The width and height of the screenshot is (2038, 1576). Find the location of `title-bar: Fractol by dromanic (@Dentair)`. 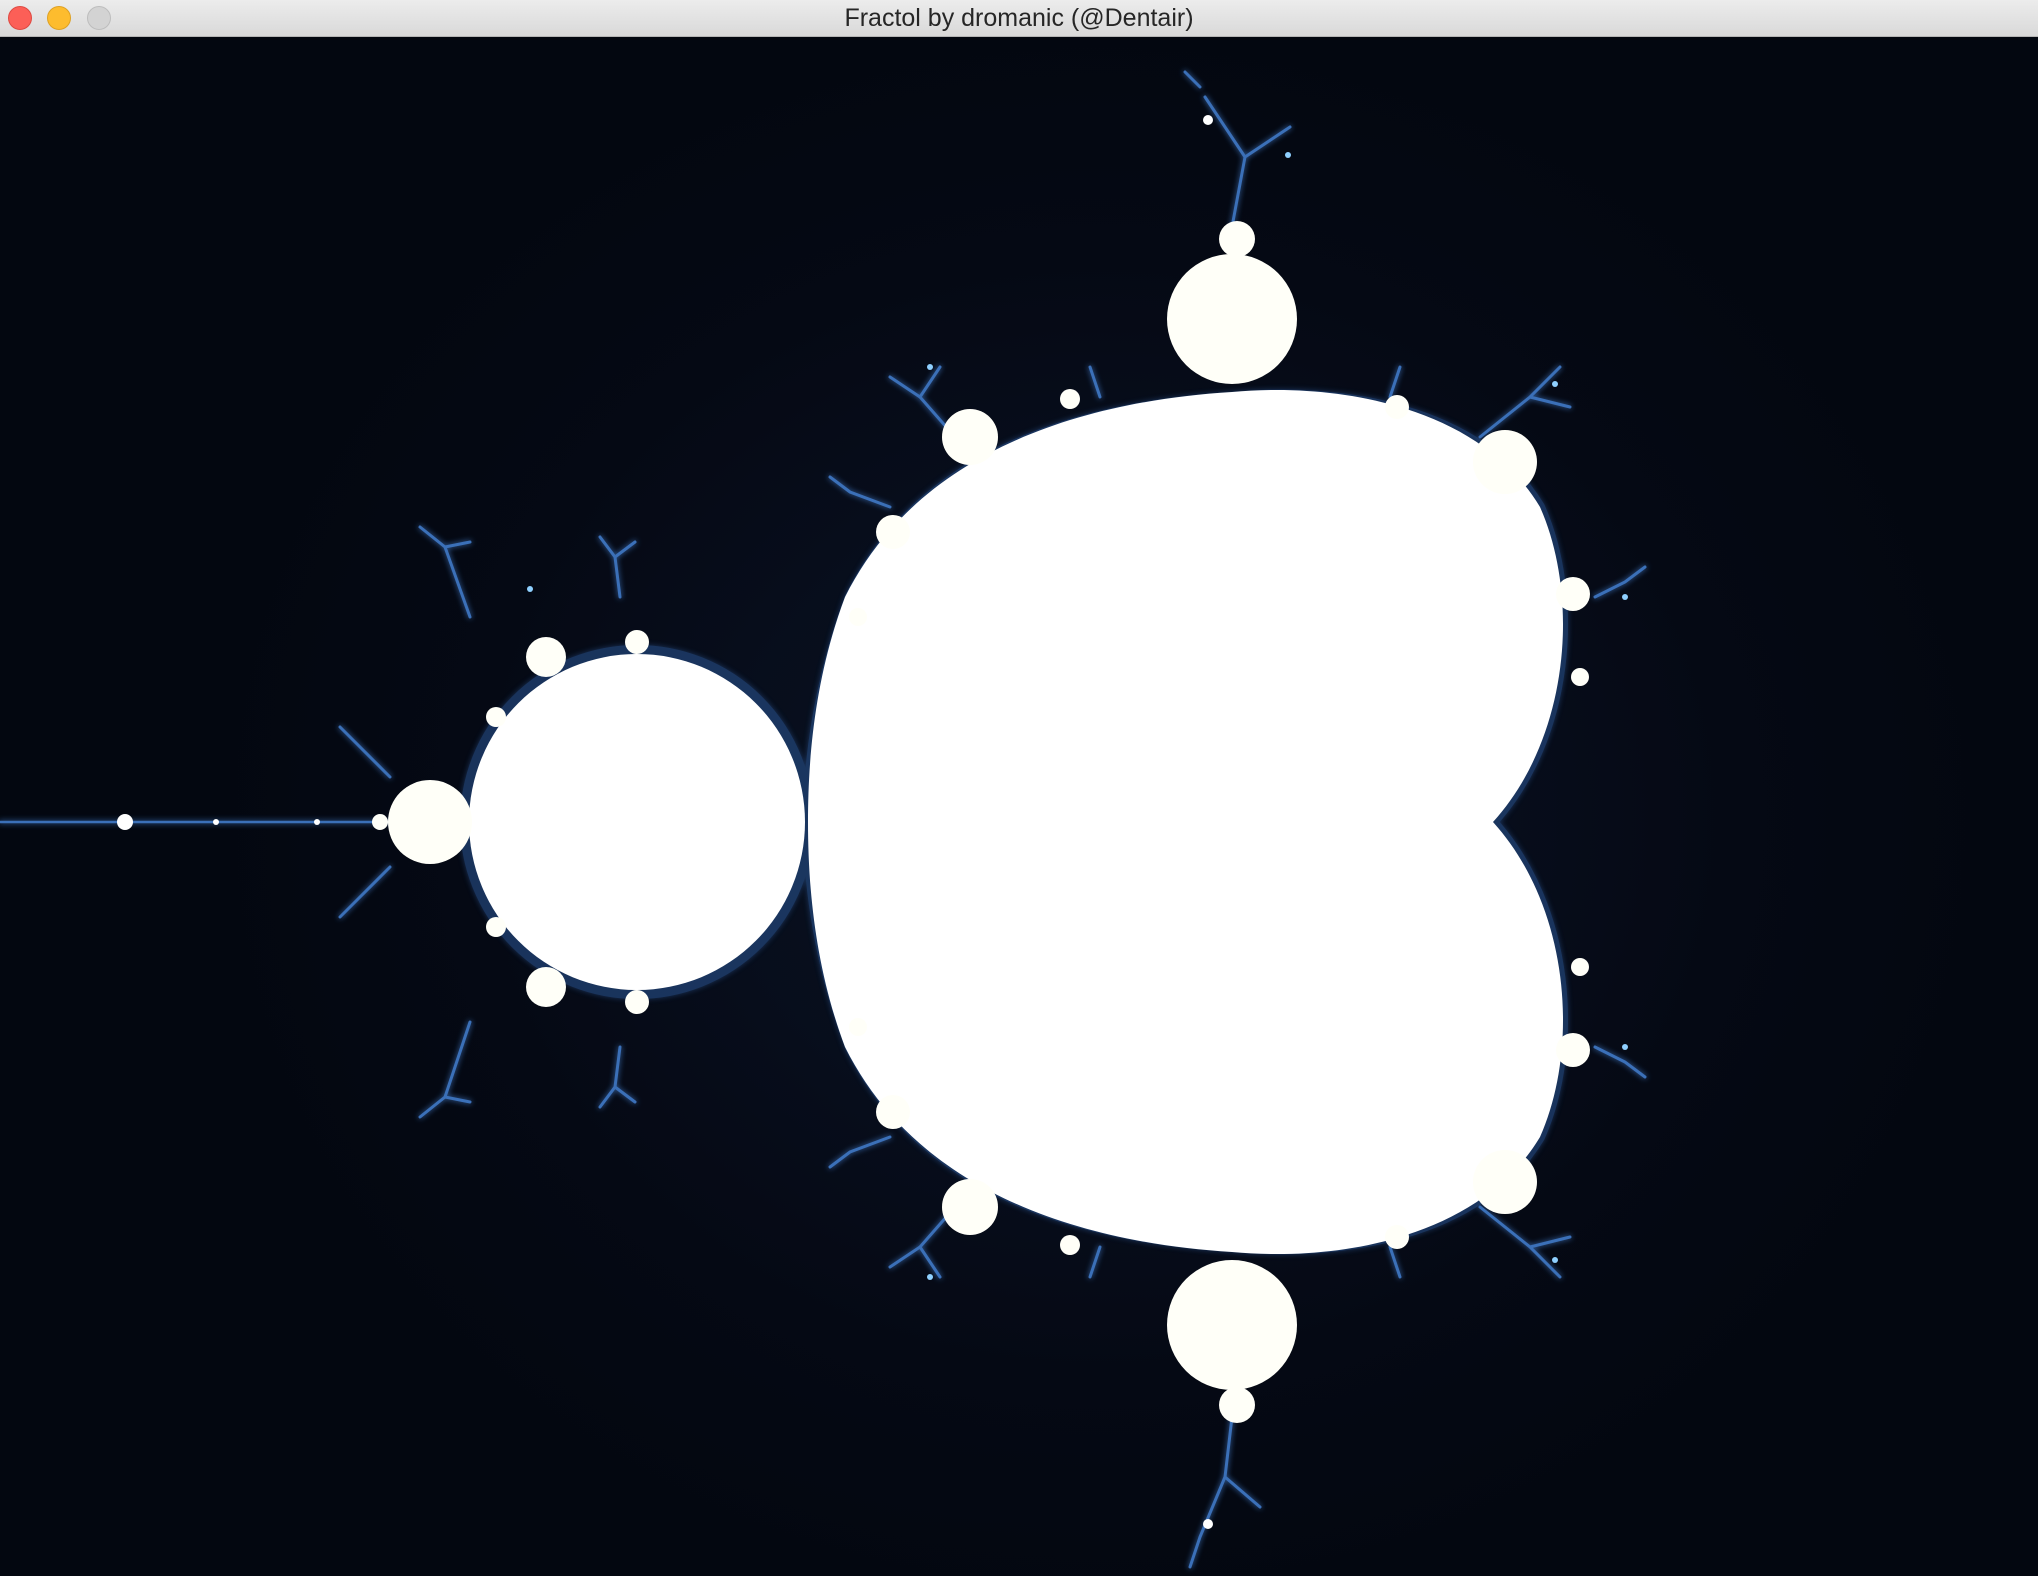

title-bar: Fractol by dromanic (@Dentair) is located at coordinates (1019, 18).